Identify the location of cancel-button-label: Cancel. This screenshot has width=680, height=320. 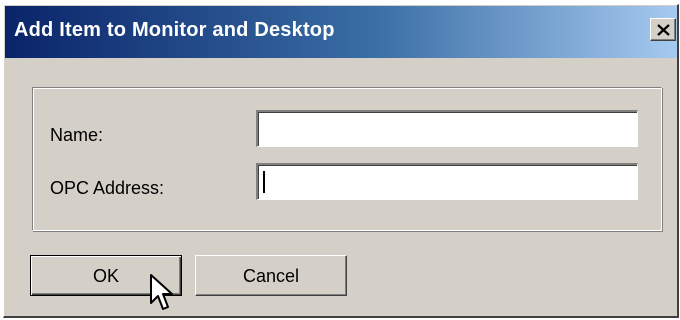
(271, 276).